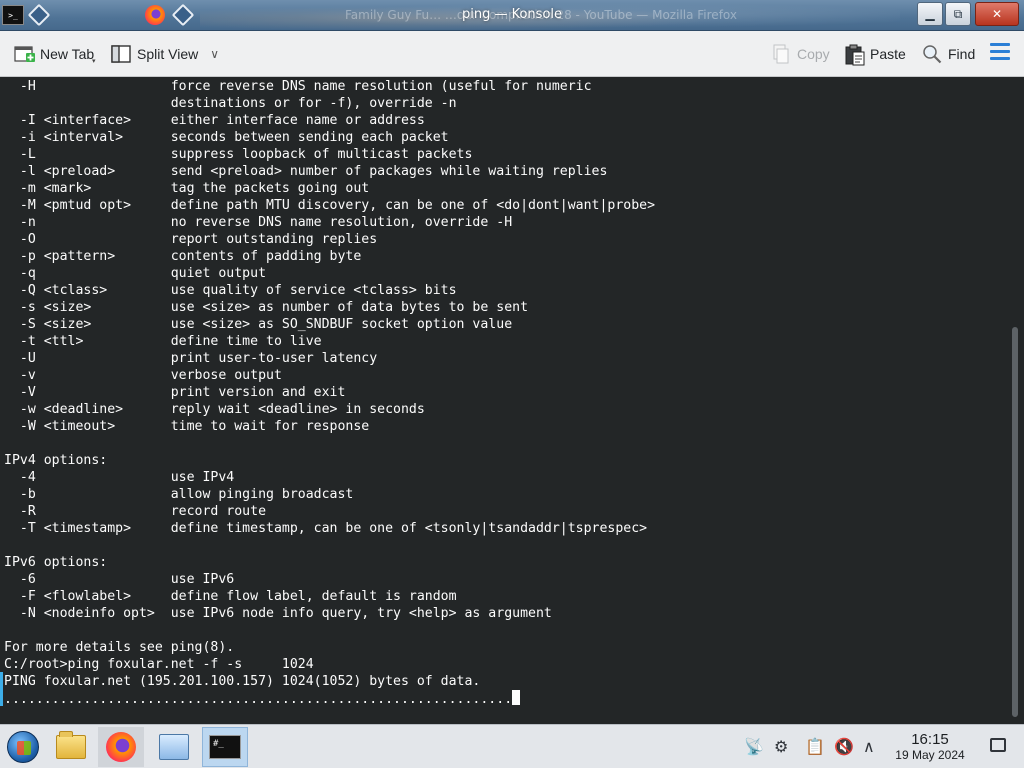 The width and height of the screenshot is (1024, 768). What do you see at coordinates (844, 746) in the screenshot?
I see `volume-muted-icon: 🔇` at bounding box center [844, 746].